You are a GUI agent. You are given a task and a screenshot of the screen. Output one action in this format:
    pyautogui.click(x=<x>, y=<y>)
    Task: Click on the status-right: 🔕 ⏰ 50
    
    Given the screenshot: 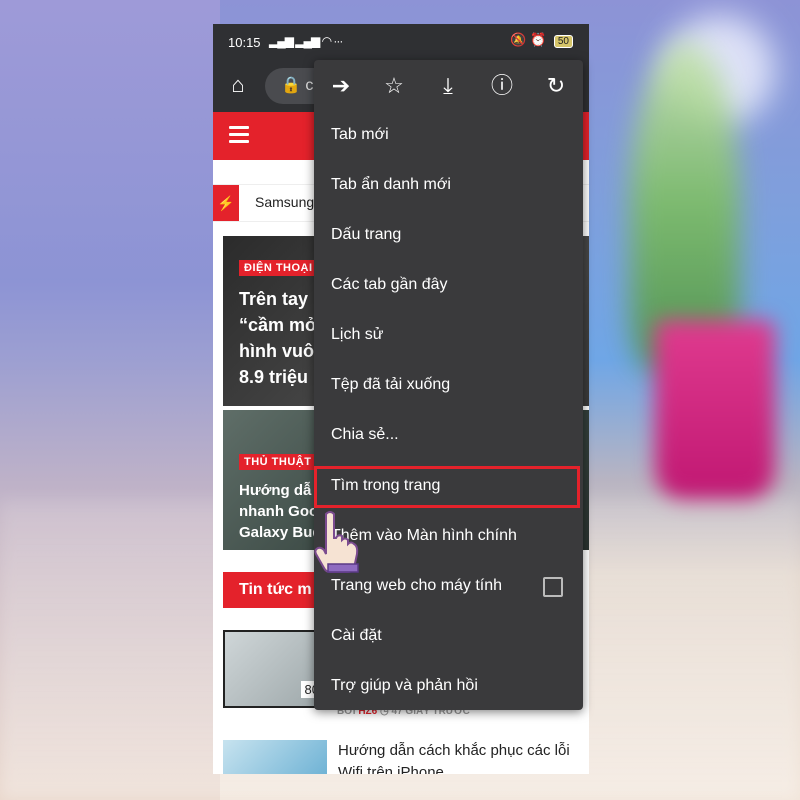 What is the action you would take?
    pyautogui.click(x=541, y=40)
    